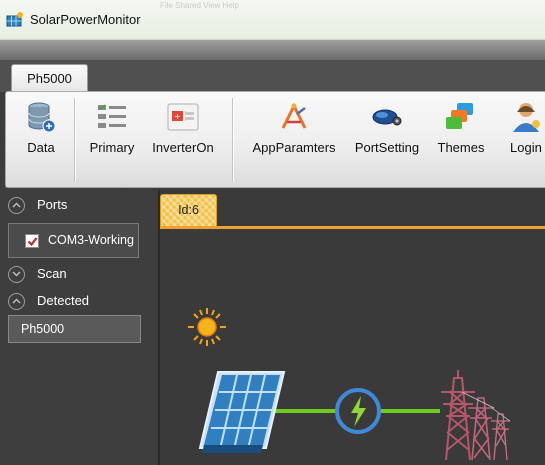 The width and height of the screenshot is (545, 465). Describe the element at coordinates (272, 20) in the screenshot. I see `title-bar: SolarPowerMonitor File Shared View Help` at that location.